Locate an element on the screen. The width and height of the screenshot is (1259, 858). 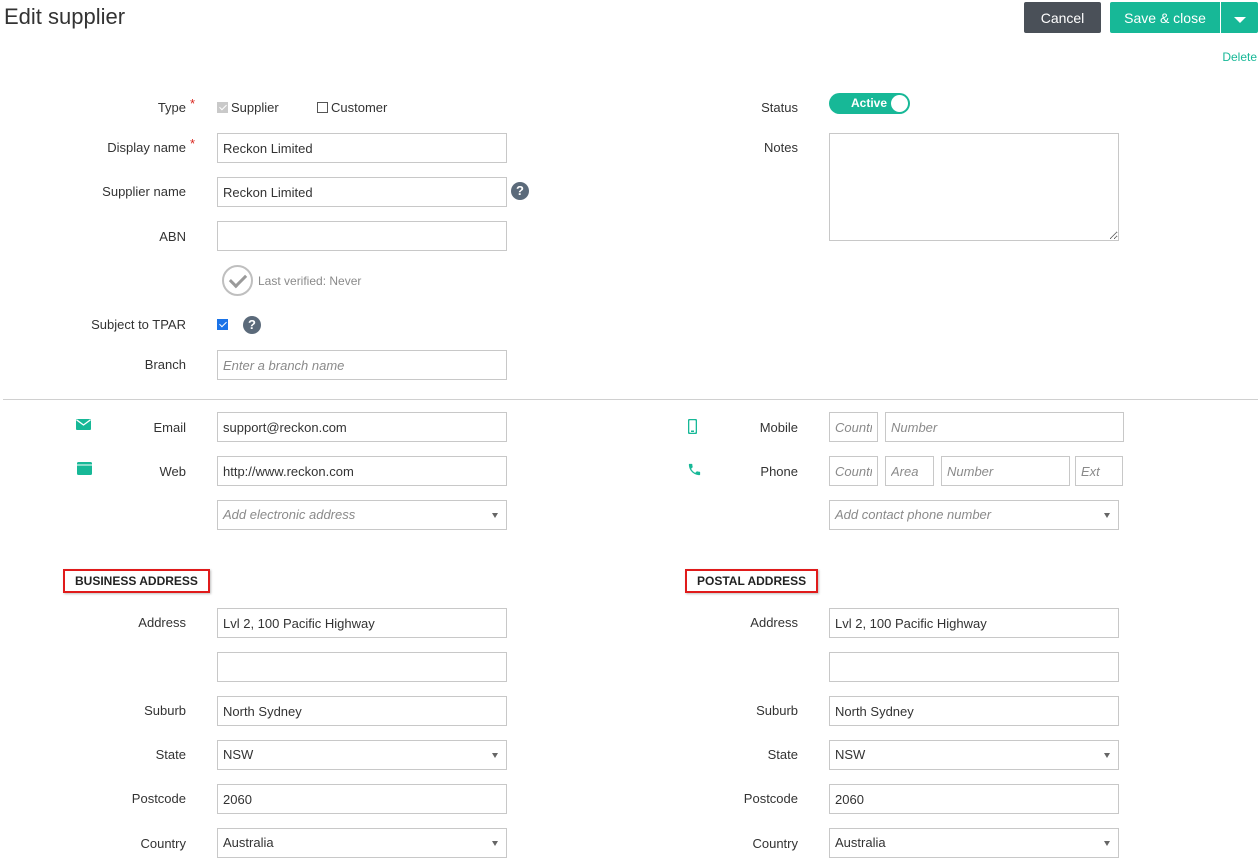
business-address-line1-input is located at coordinates (362, 623).